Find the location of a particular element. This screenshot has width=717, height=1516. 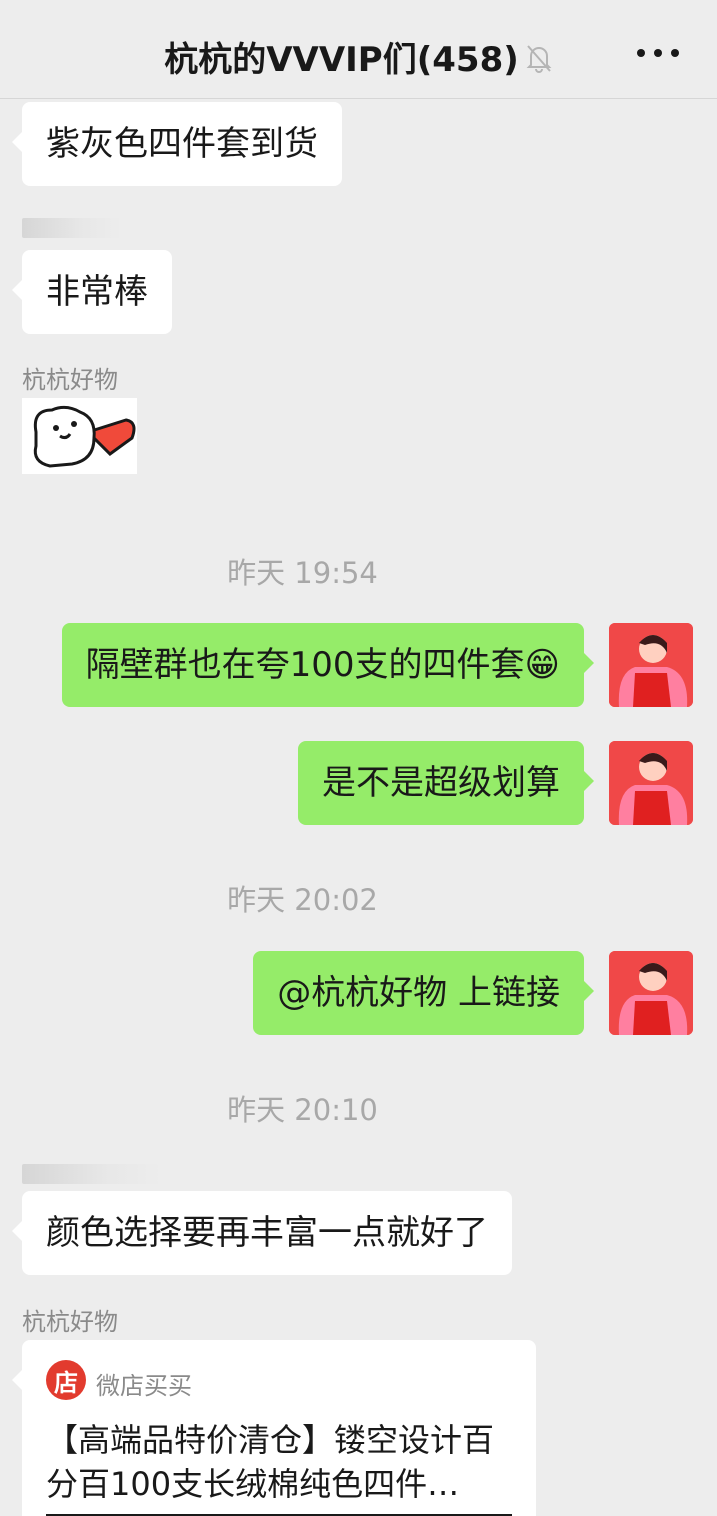

chat-title: 杭杭的VVVIP们(458) is located at coordinates (358, 57).